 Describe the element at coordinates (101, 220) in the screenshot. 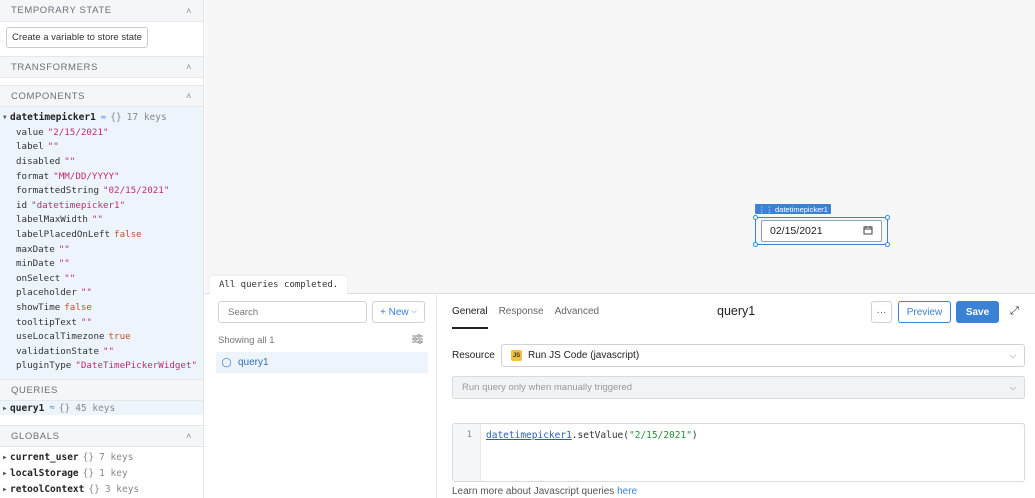

I see `property-row: labelMaxWidth ""` at that location.